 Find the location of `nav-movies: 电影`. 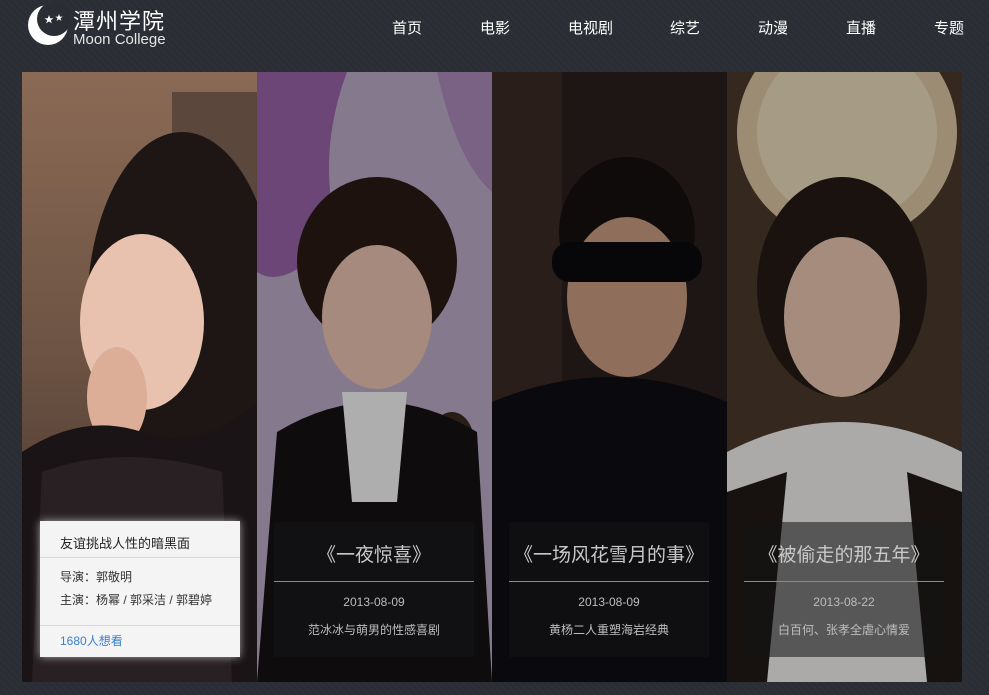

nav-movies: 电影 is located at coordinates (495, 27).